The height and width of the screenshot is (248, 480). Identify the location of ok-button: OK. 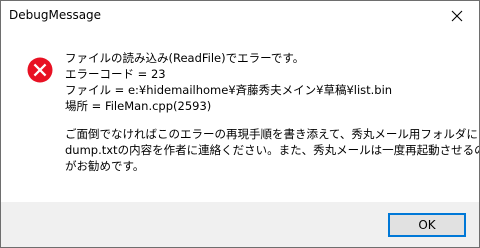
(427, 225).